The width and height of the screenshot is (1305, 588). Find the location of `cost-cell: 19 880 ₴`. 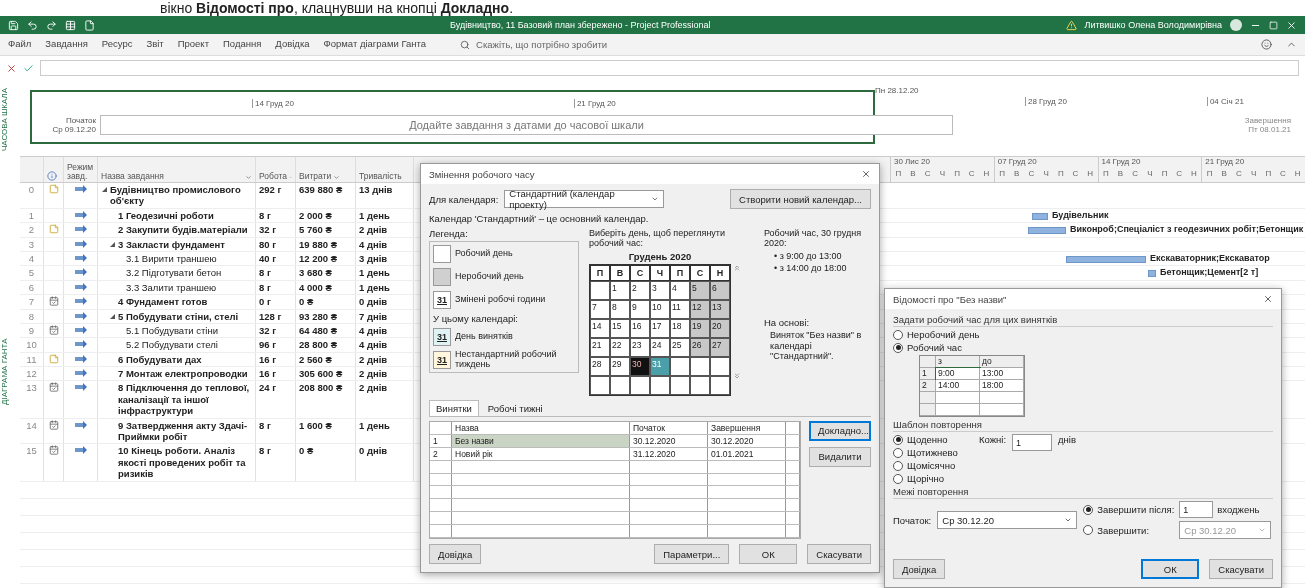

cost-cell: 19 880 ₴ is located at coordinates (326, 244).